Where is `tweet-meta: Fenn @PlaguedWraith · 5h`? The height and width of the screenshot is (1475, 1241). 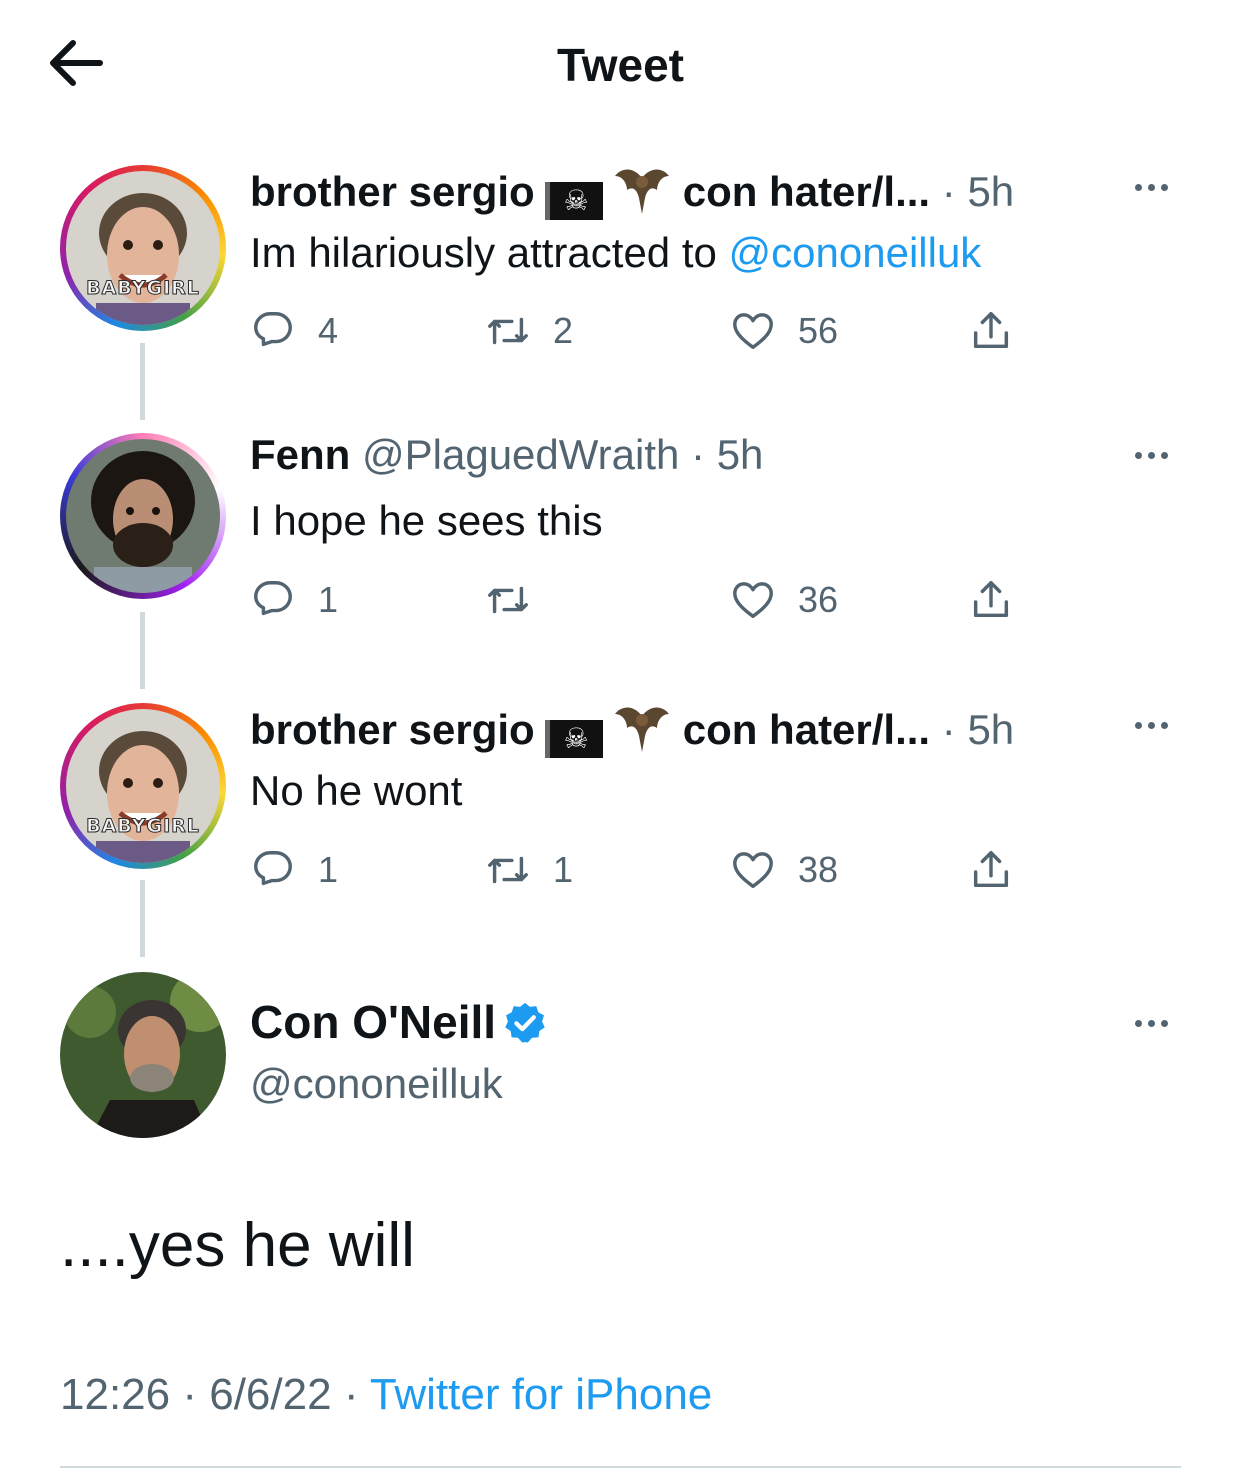
tweet-meta: Fenn @PlaguedWraith · 5h is located at coordinates (507, 454).